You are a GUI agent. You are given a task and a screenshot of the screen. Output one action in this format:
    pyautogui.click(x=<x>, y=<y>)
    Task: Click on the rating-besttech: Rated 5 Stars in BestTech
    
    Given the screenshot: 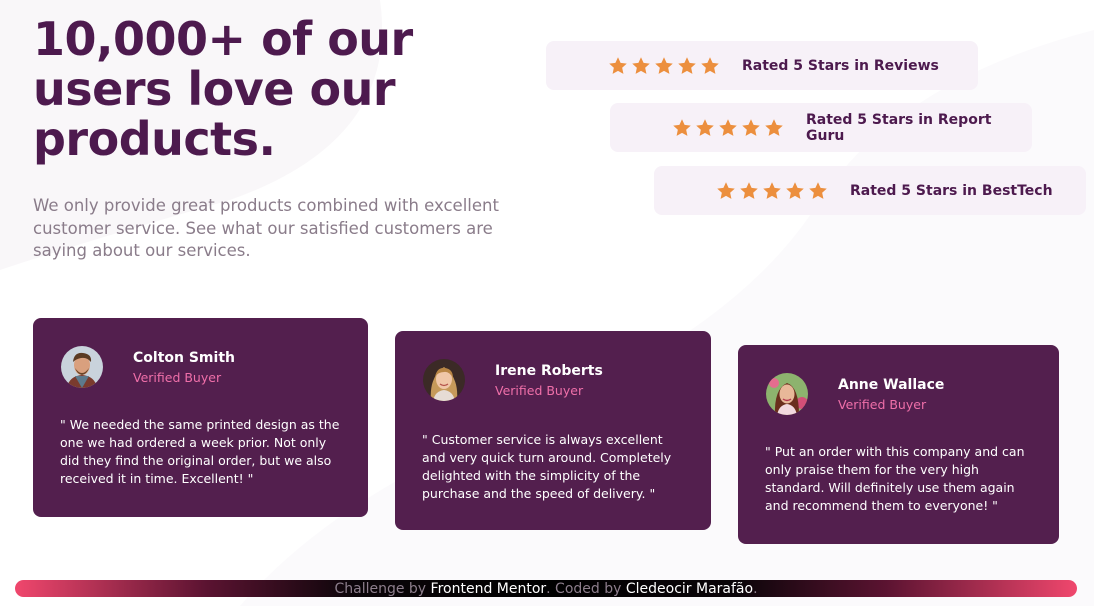 What is the action you would take?
    pyautogui.click(x=870, y=190)
    